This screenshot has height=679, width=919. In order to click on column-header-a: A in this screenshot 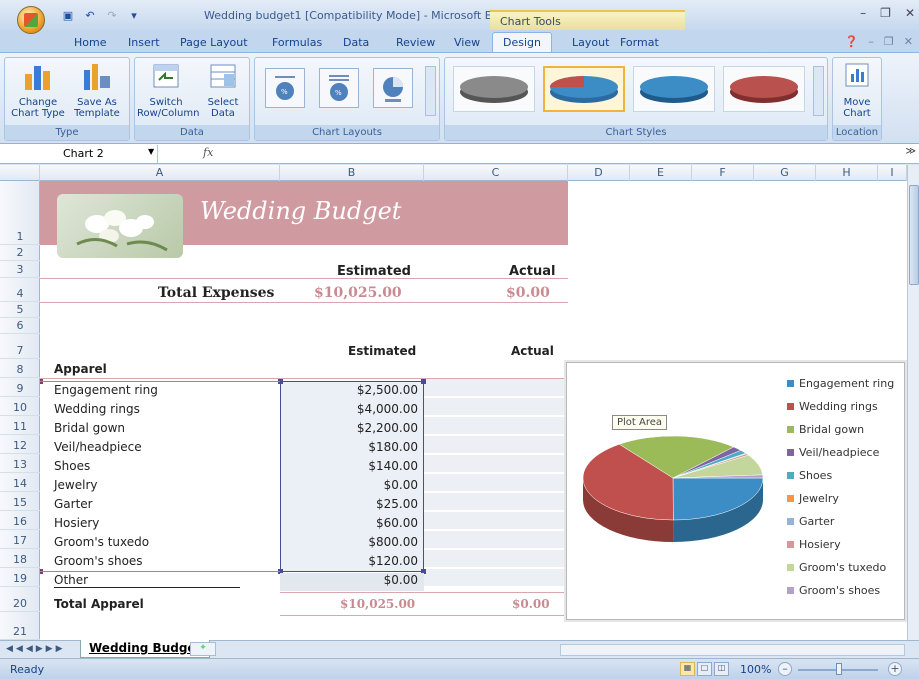, I will do `click(160, 173)`.